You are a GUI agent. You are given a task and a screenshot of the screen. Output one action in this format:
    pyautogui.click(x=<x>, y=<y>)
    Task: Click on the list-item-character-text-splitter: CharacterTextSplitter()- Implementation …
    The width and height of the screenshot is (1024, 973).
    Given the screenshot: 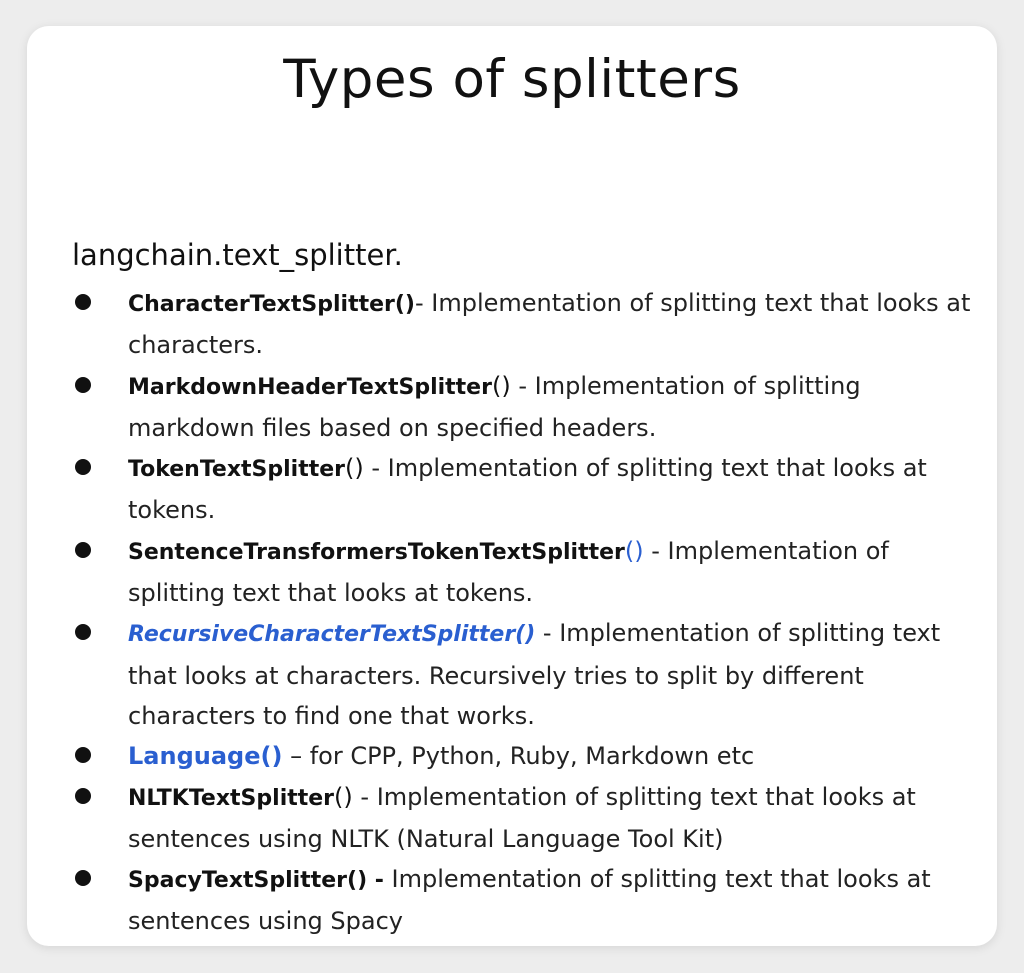 What is the action you would take?
    pyautogui.click(x=512, y=324)
    